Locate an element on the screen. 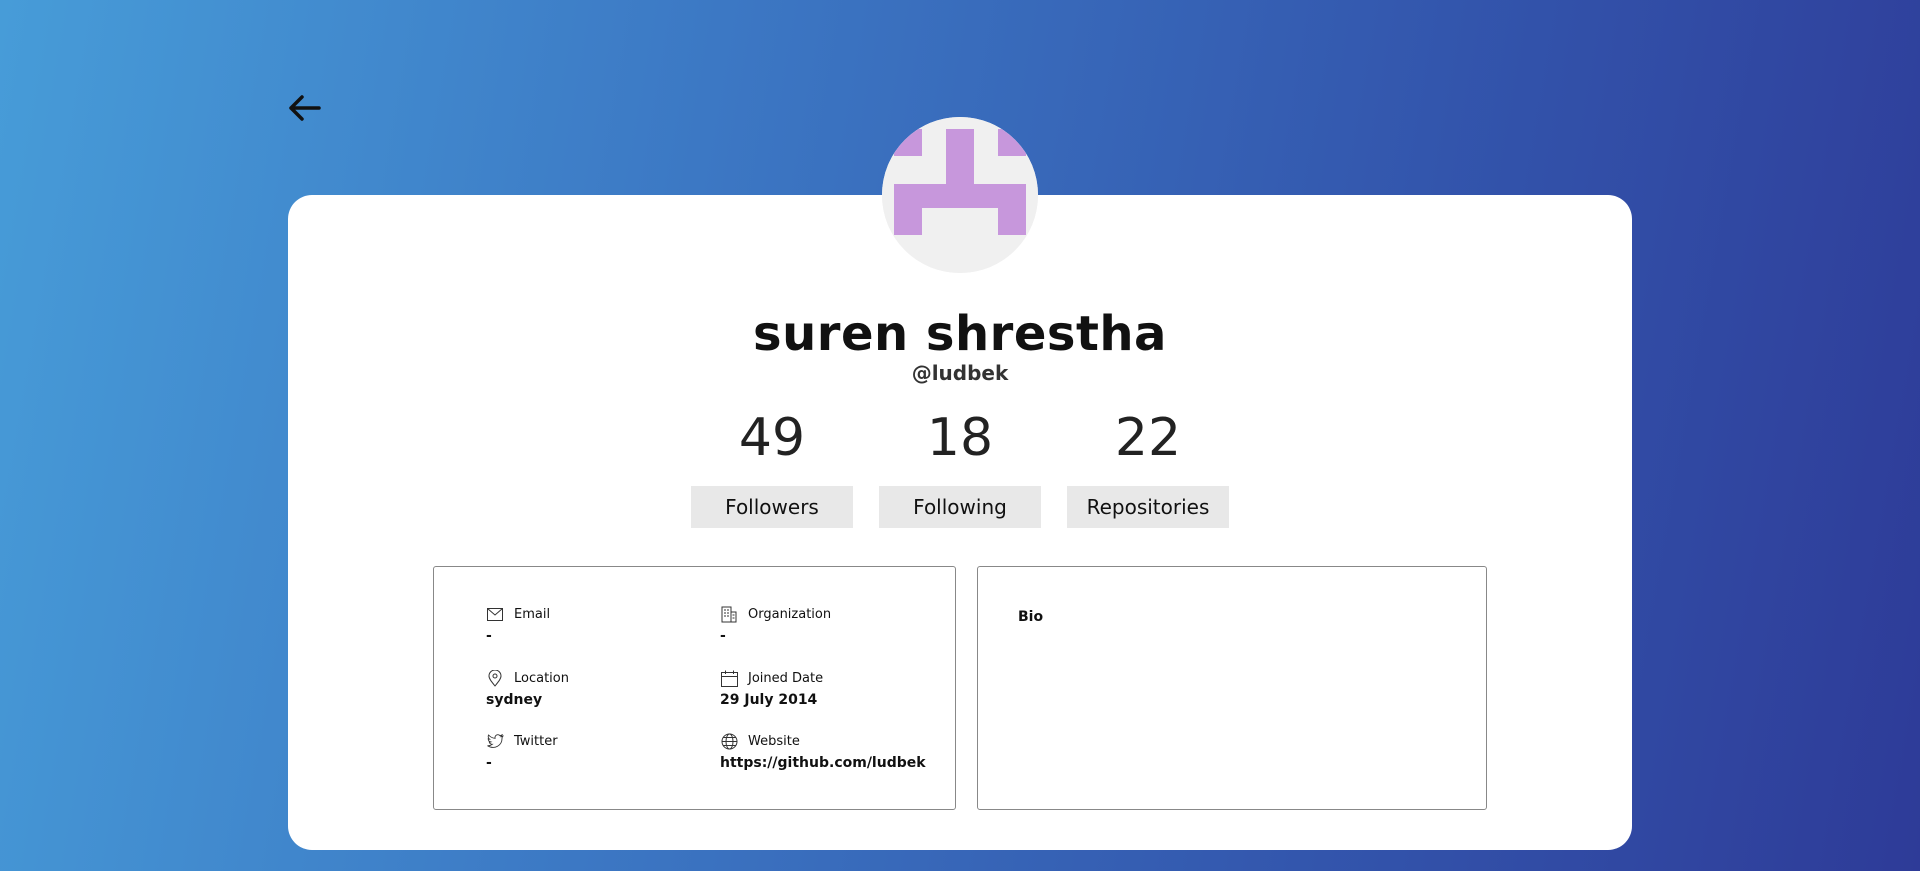 The width and height of the screenshot is (1920, 871). website-label: Website is located at coordinates (774, 741).